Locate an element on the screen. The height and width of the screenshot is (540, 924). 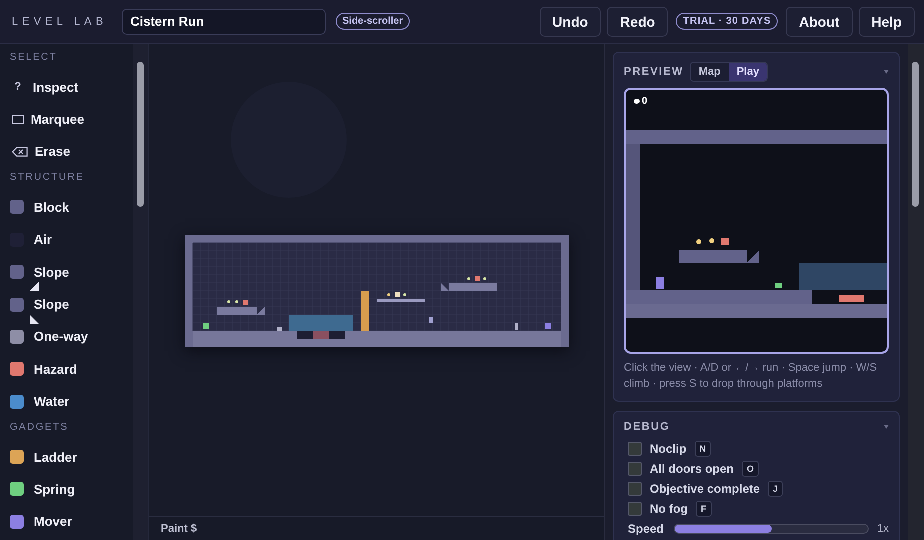
controls-hint: Click the view · A/D or ←/→ run · Space jump · W/S climb · press S to drop through platforms is located at coordinates (751, 376).